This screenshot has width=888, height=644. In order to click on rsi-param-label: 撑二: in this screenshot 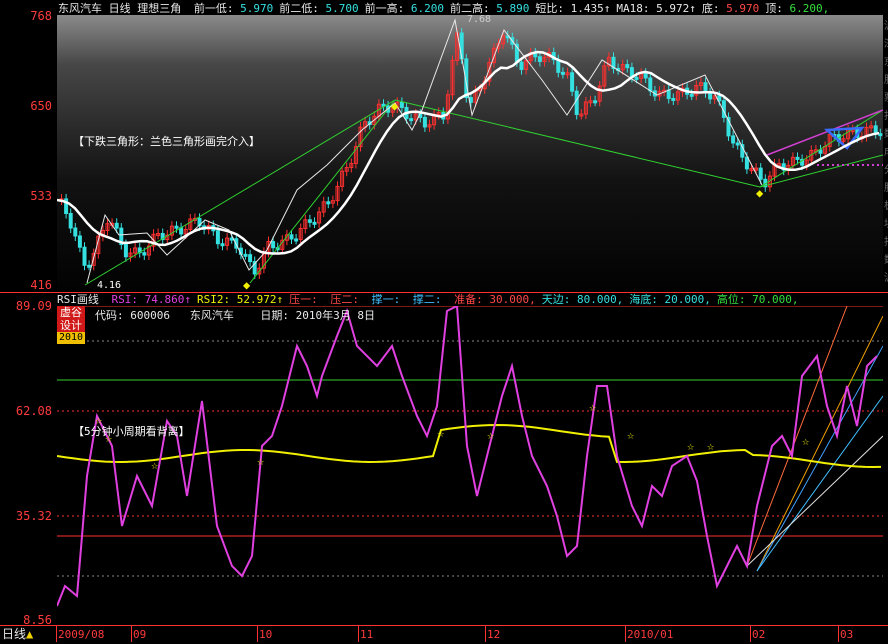, I will do `click(427, 299)`.